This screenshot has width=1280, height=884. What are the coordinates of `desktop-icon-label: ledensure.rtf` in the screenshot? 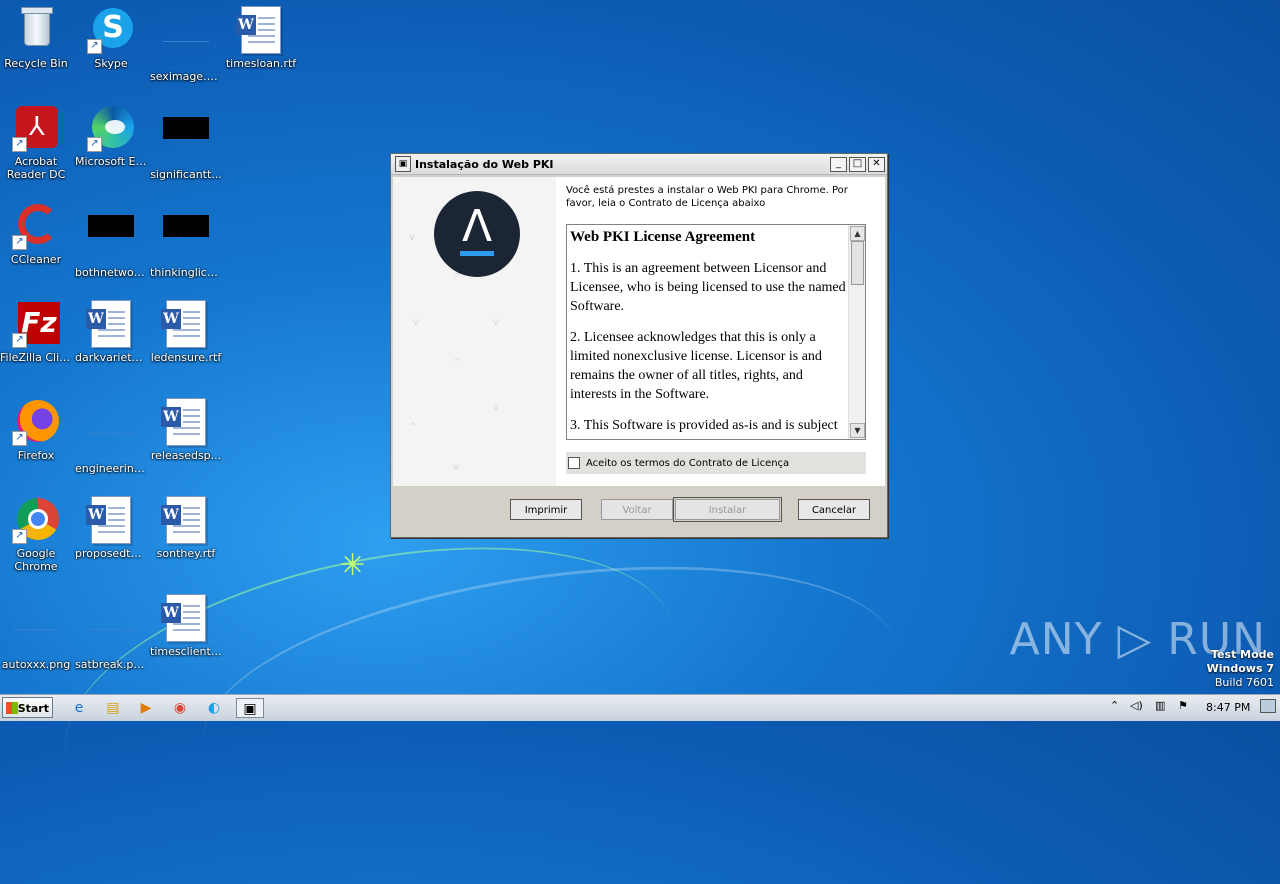 It's located at (186, 357).